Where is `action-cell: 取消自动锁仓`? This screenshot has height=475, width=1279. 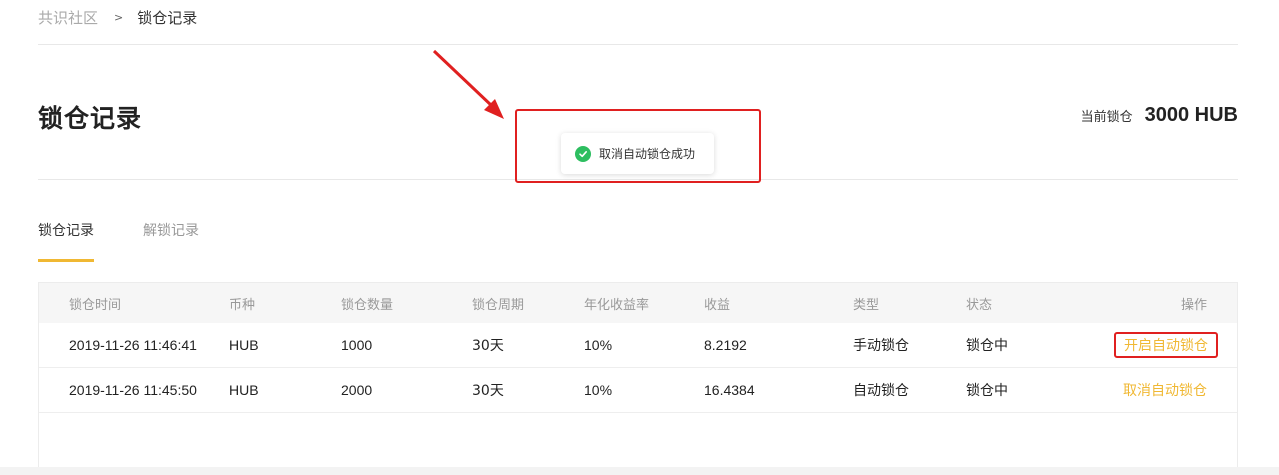
action-cell: 取消自动锁仓 is located at coordinates (1165, 390).